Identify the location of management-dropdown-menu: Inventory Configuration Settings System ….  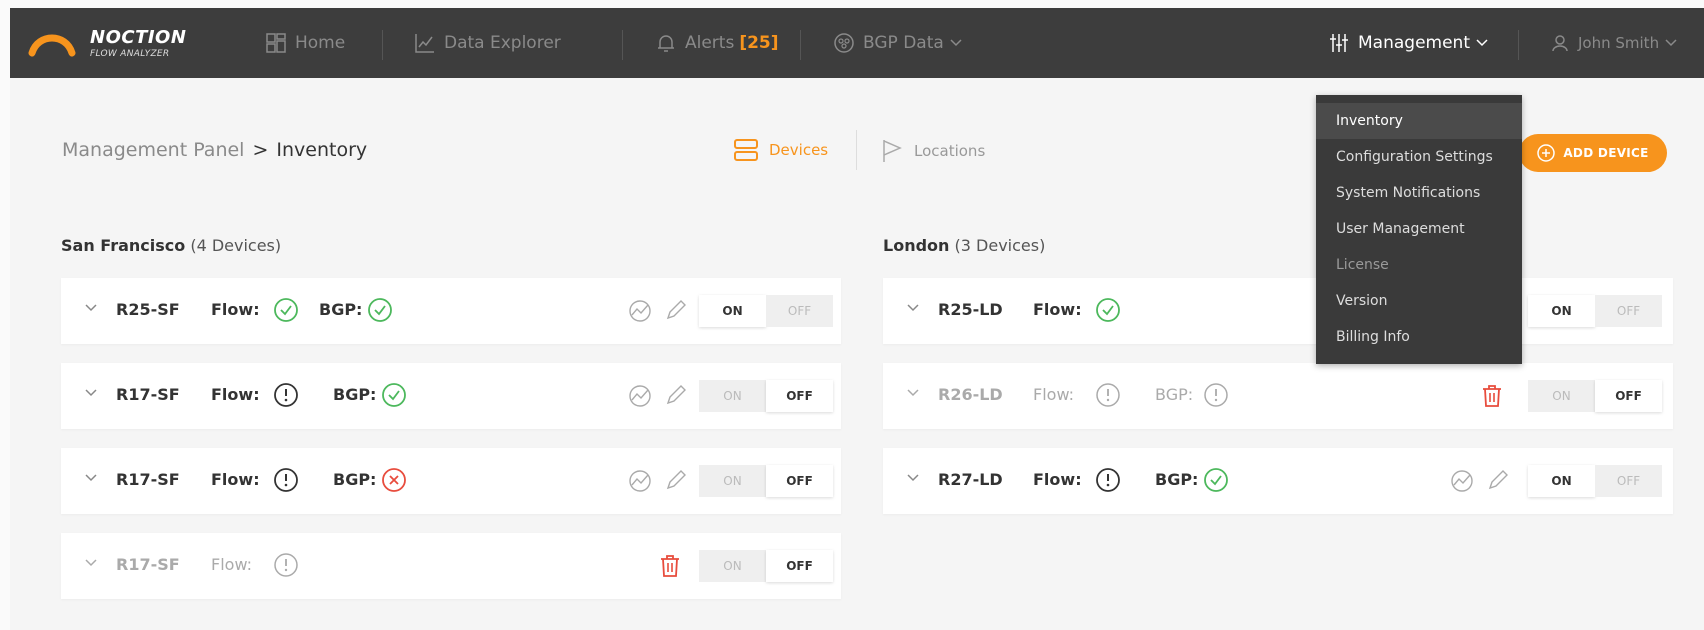
(1419, 229).